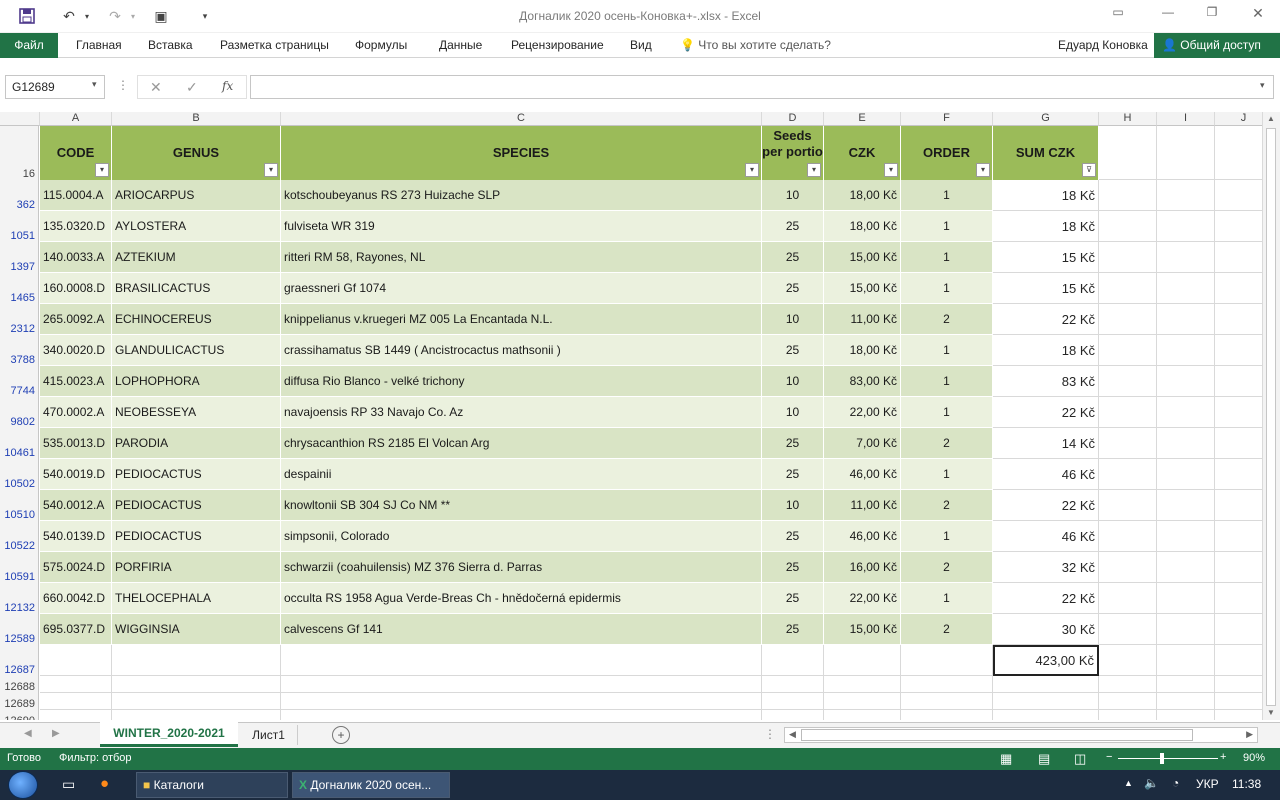 The image size is (1280, 800). What do you see at coordinates (1168, 758) in the screenshot?
I see `zoom-slider` at bounding box center [1168, 758].